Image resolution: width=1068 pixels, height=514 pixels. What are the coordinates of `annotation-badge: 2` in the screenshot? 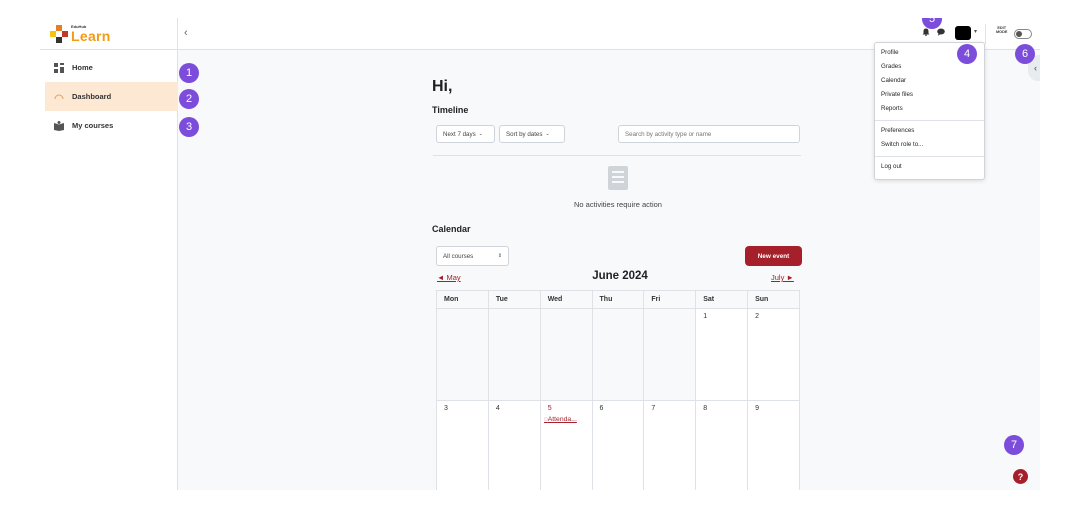 It's located at (189, 99).